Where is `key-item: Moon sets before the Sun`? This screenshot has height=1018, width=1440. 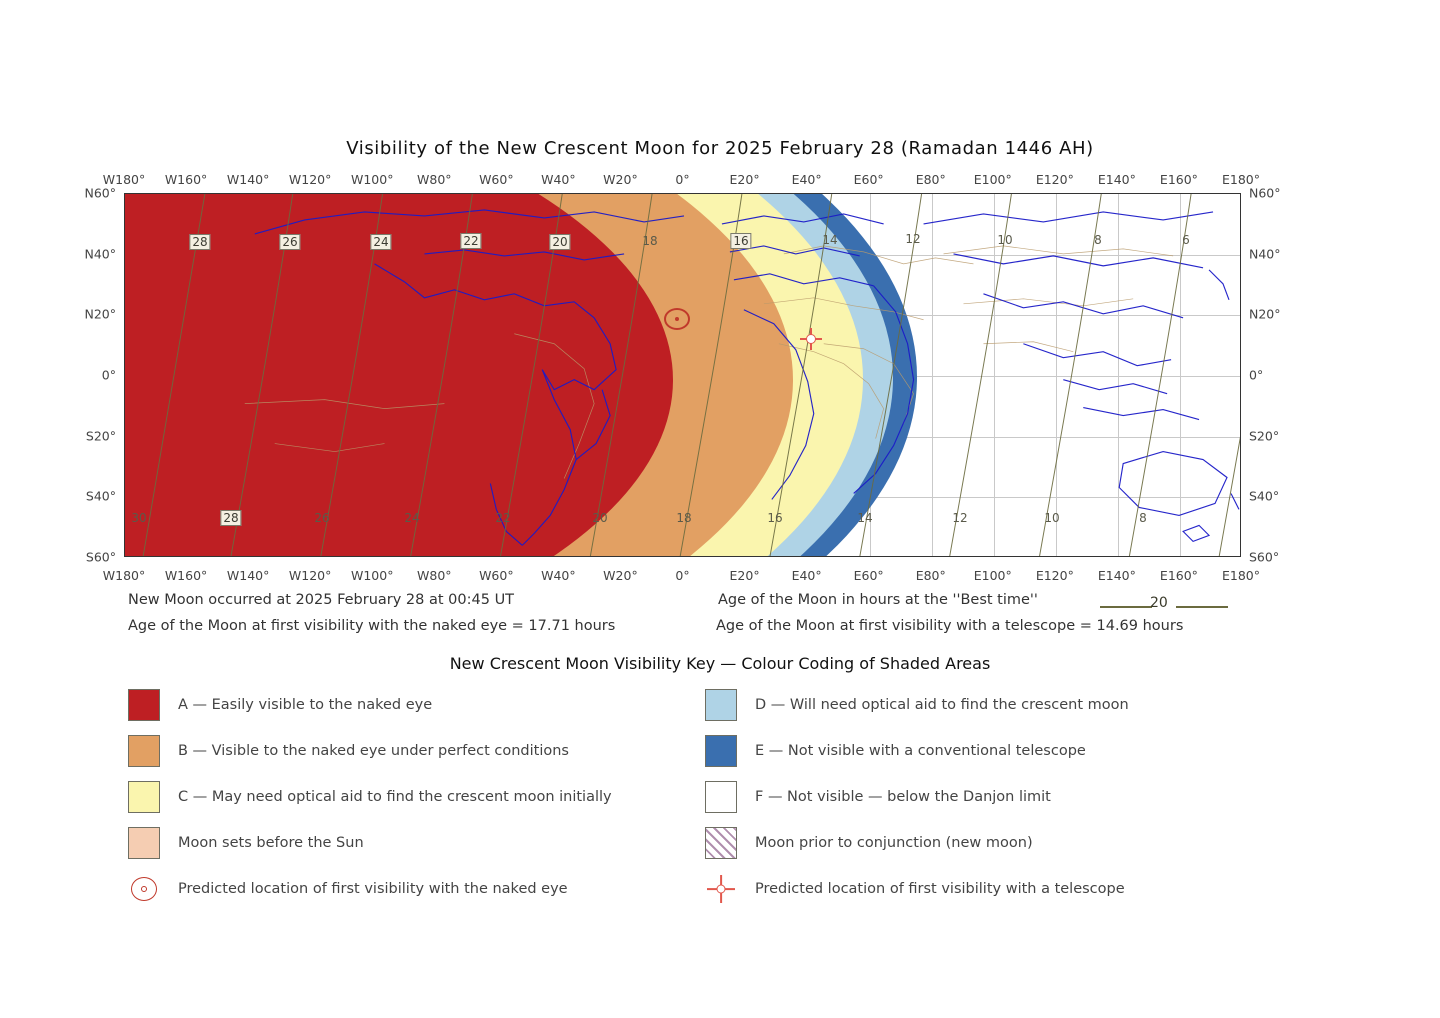 key-item: Moon sets before the Sun is located at coordinates (246, 843).